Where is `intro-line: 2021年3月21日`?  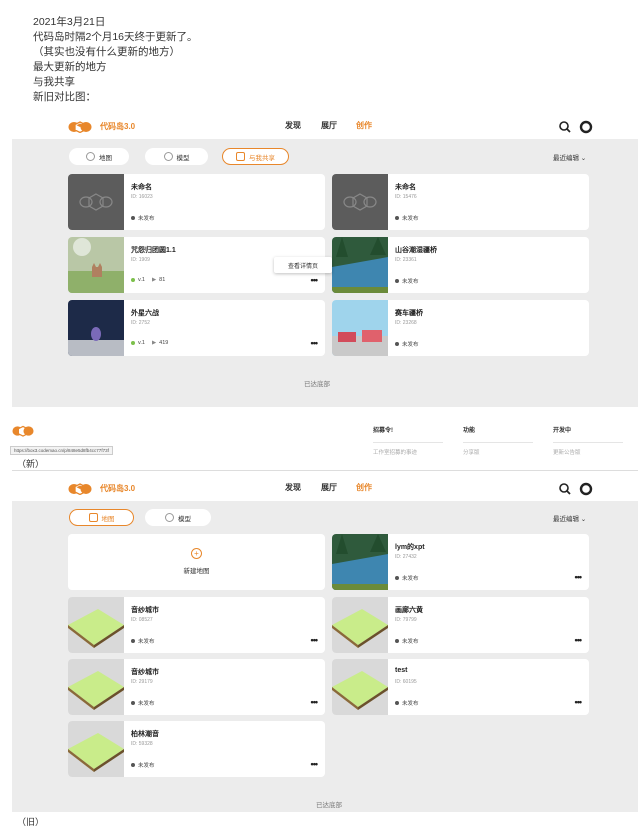 intro-line: 2021年3月21日 is located at coordinates (69, 22).